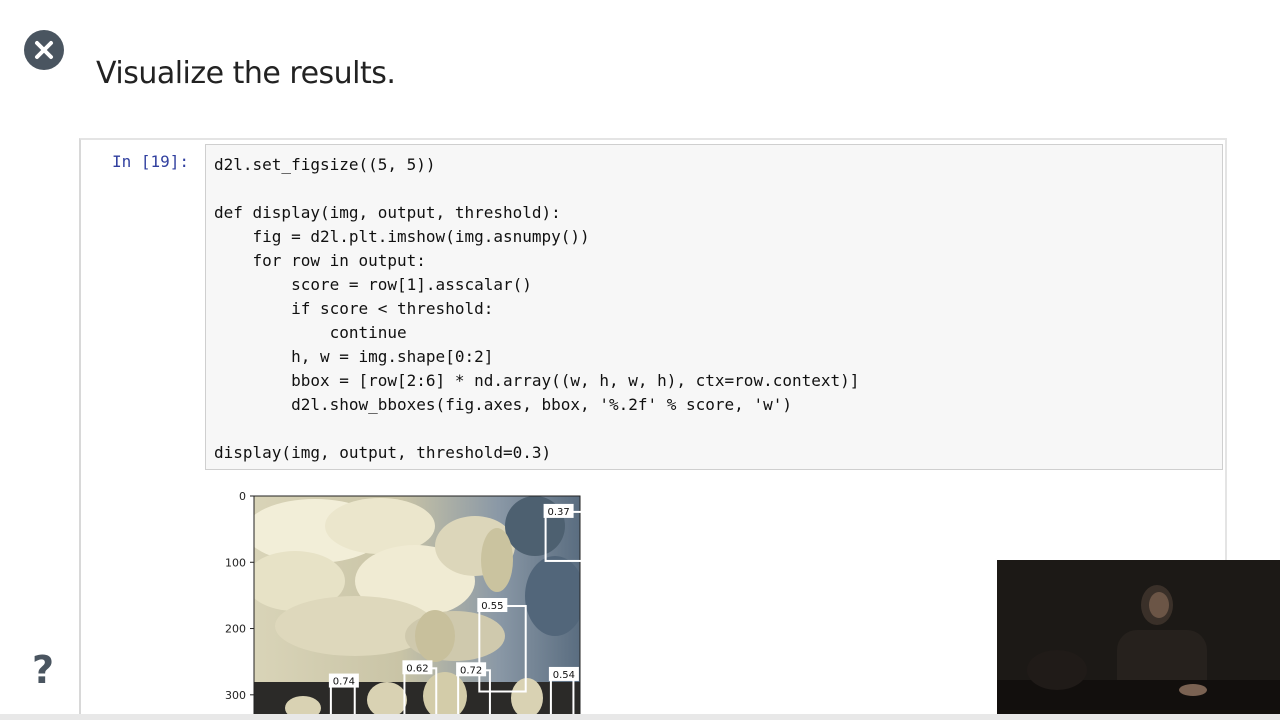 The width and height of the screenshot is (1280, 720). I want to click on webcam-feed, so click(1138, 640).